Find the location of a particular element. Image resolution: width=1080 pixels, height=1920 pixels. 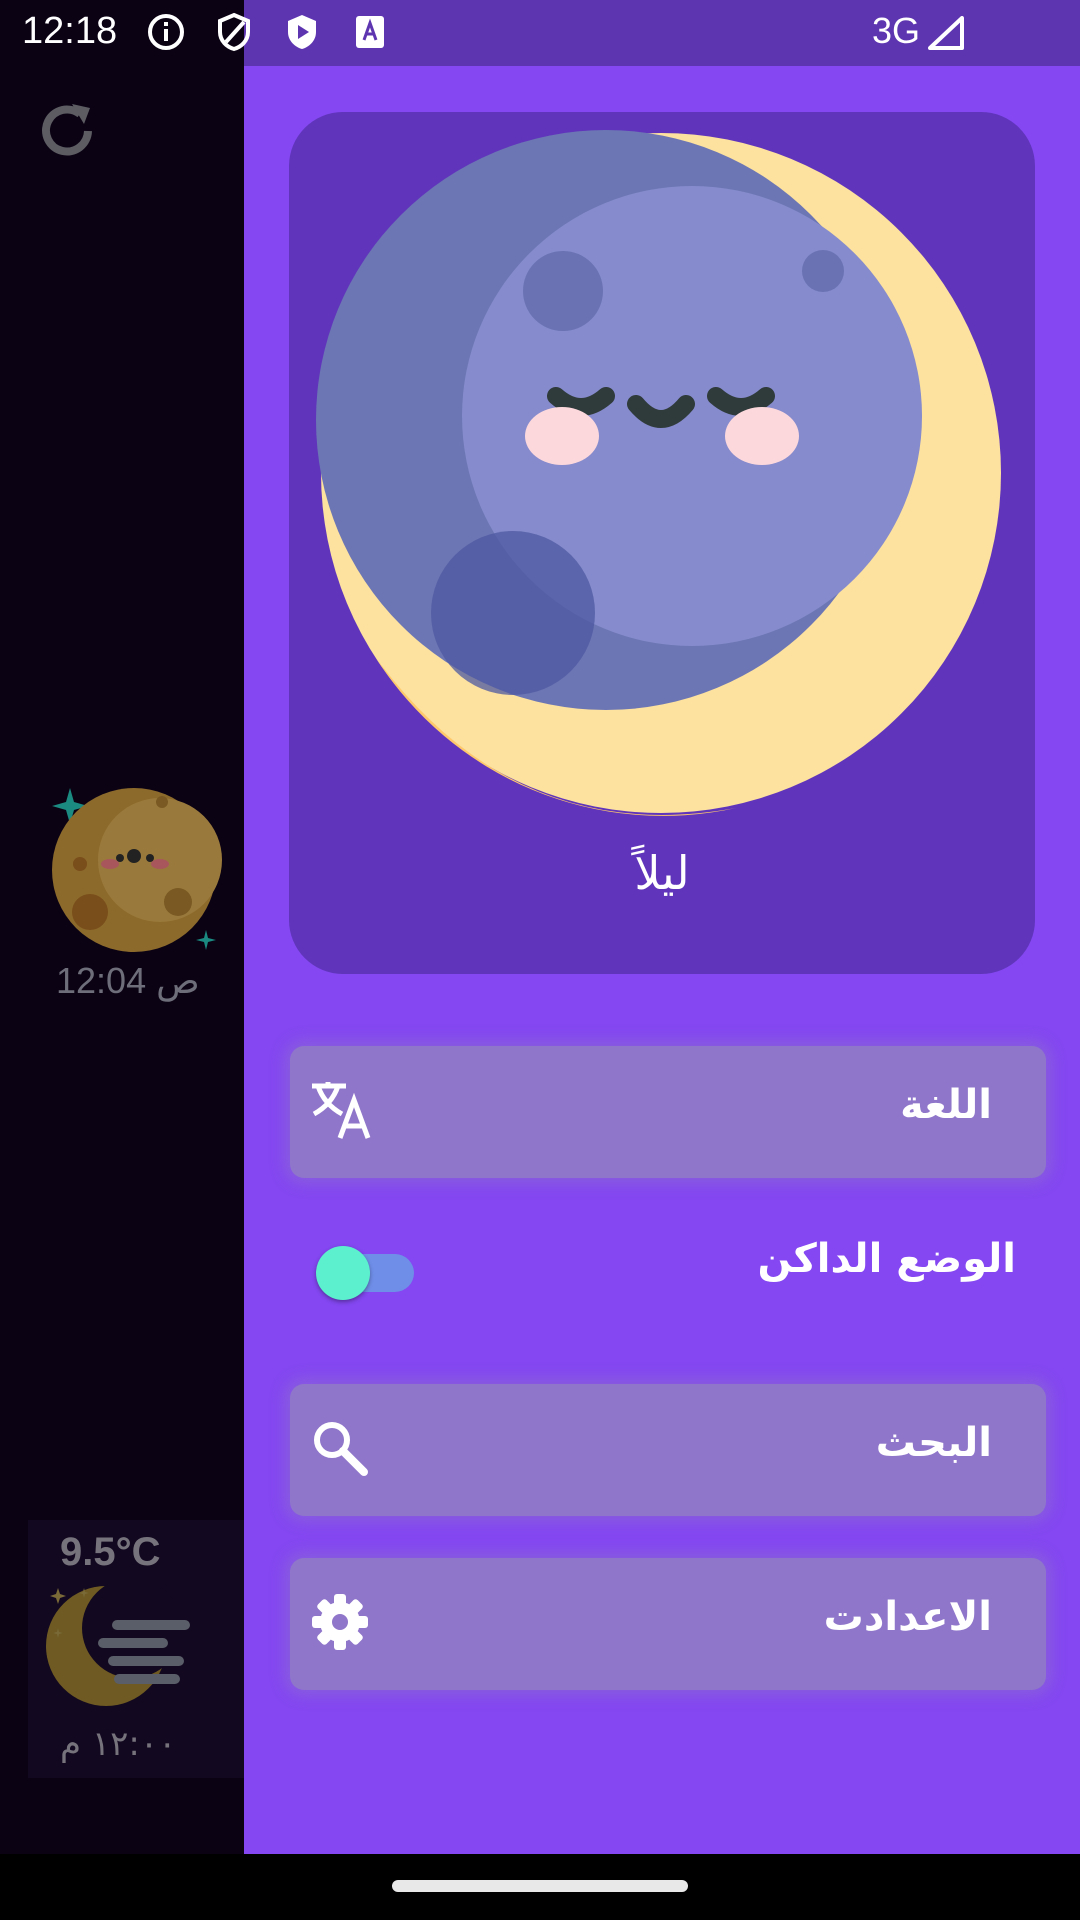

menu-item-label: الوضع الداكن is located at coordinates (886, 1259).